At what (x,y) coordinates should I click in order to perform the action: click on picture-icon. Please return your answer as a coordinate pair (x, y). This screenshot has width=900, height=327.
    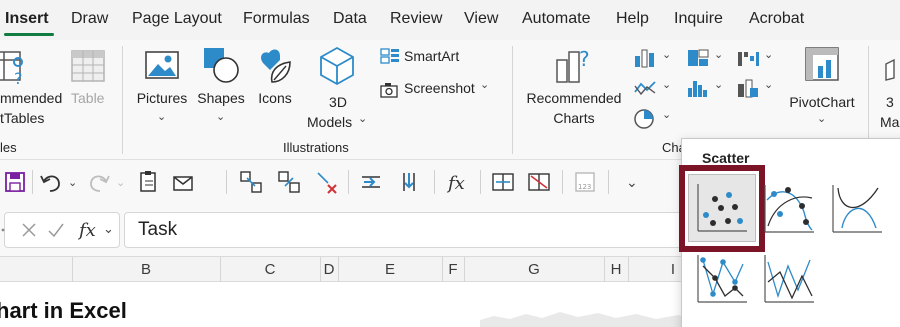
    Looking at the image, I should click on (162, 65).